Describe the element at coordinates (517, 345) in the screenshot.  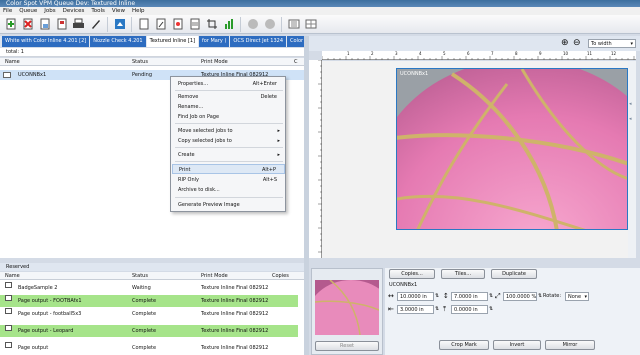
I see `invert-button: Invert` at that location.